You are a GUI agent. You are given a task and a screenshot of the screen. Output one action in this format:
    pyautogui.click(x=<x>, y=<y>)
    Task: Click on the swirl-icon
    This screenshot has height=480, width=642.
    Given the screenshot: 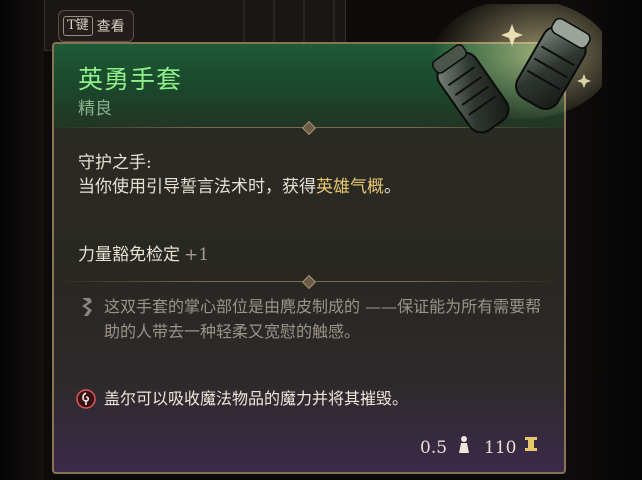 What is the action you would take?
    pyautogui.click(x=86, y=399)
    